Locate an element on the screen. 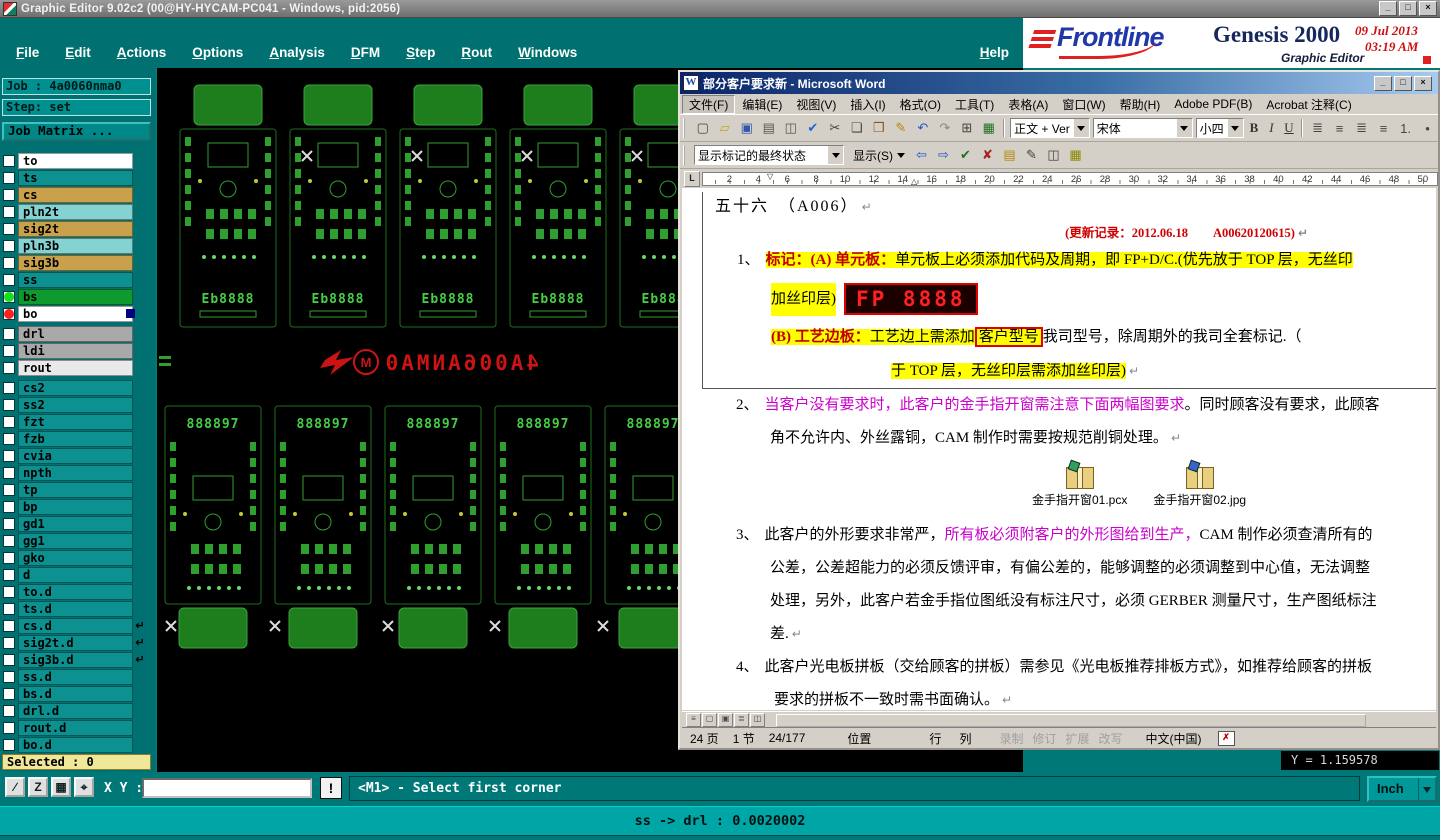  layer-name: ss2 is located at coordinates (75, 404).